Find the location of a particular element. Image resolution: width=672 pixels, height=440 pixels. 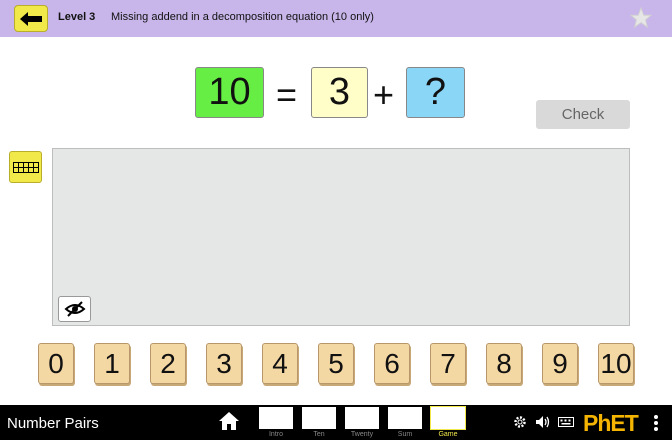

gear-icon is located at coordinates (520, 422).